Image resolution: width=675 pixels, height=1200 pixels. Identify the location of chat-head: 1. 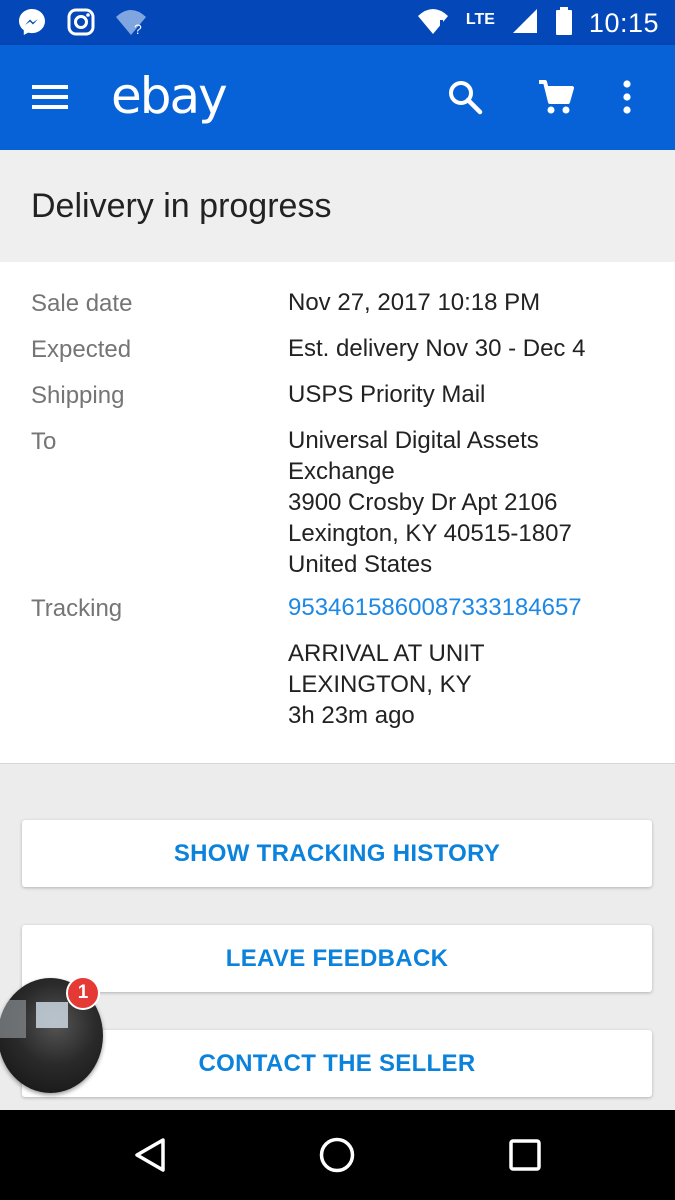
(51, 1034).